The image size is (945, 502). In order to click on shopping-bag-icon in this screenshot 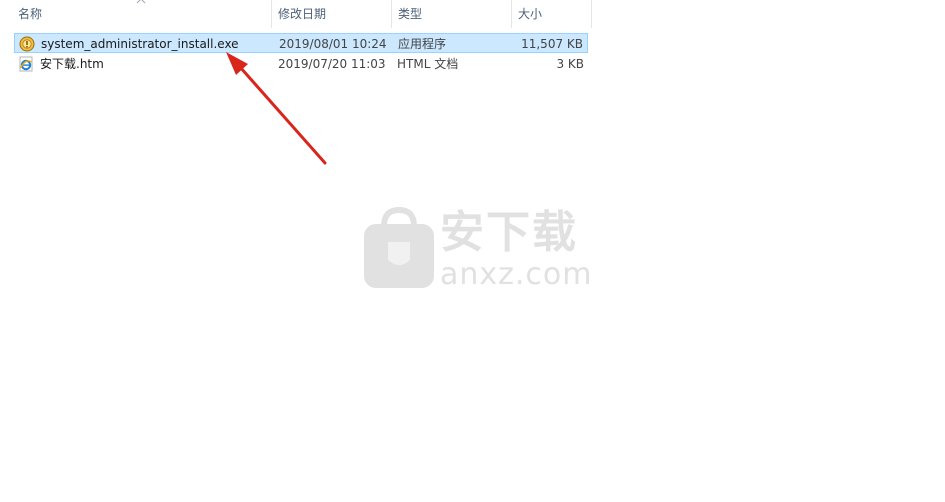, I will do `click(399, 247)`.